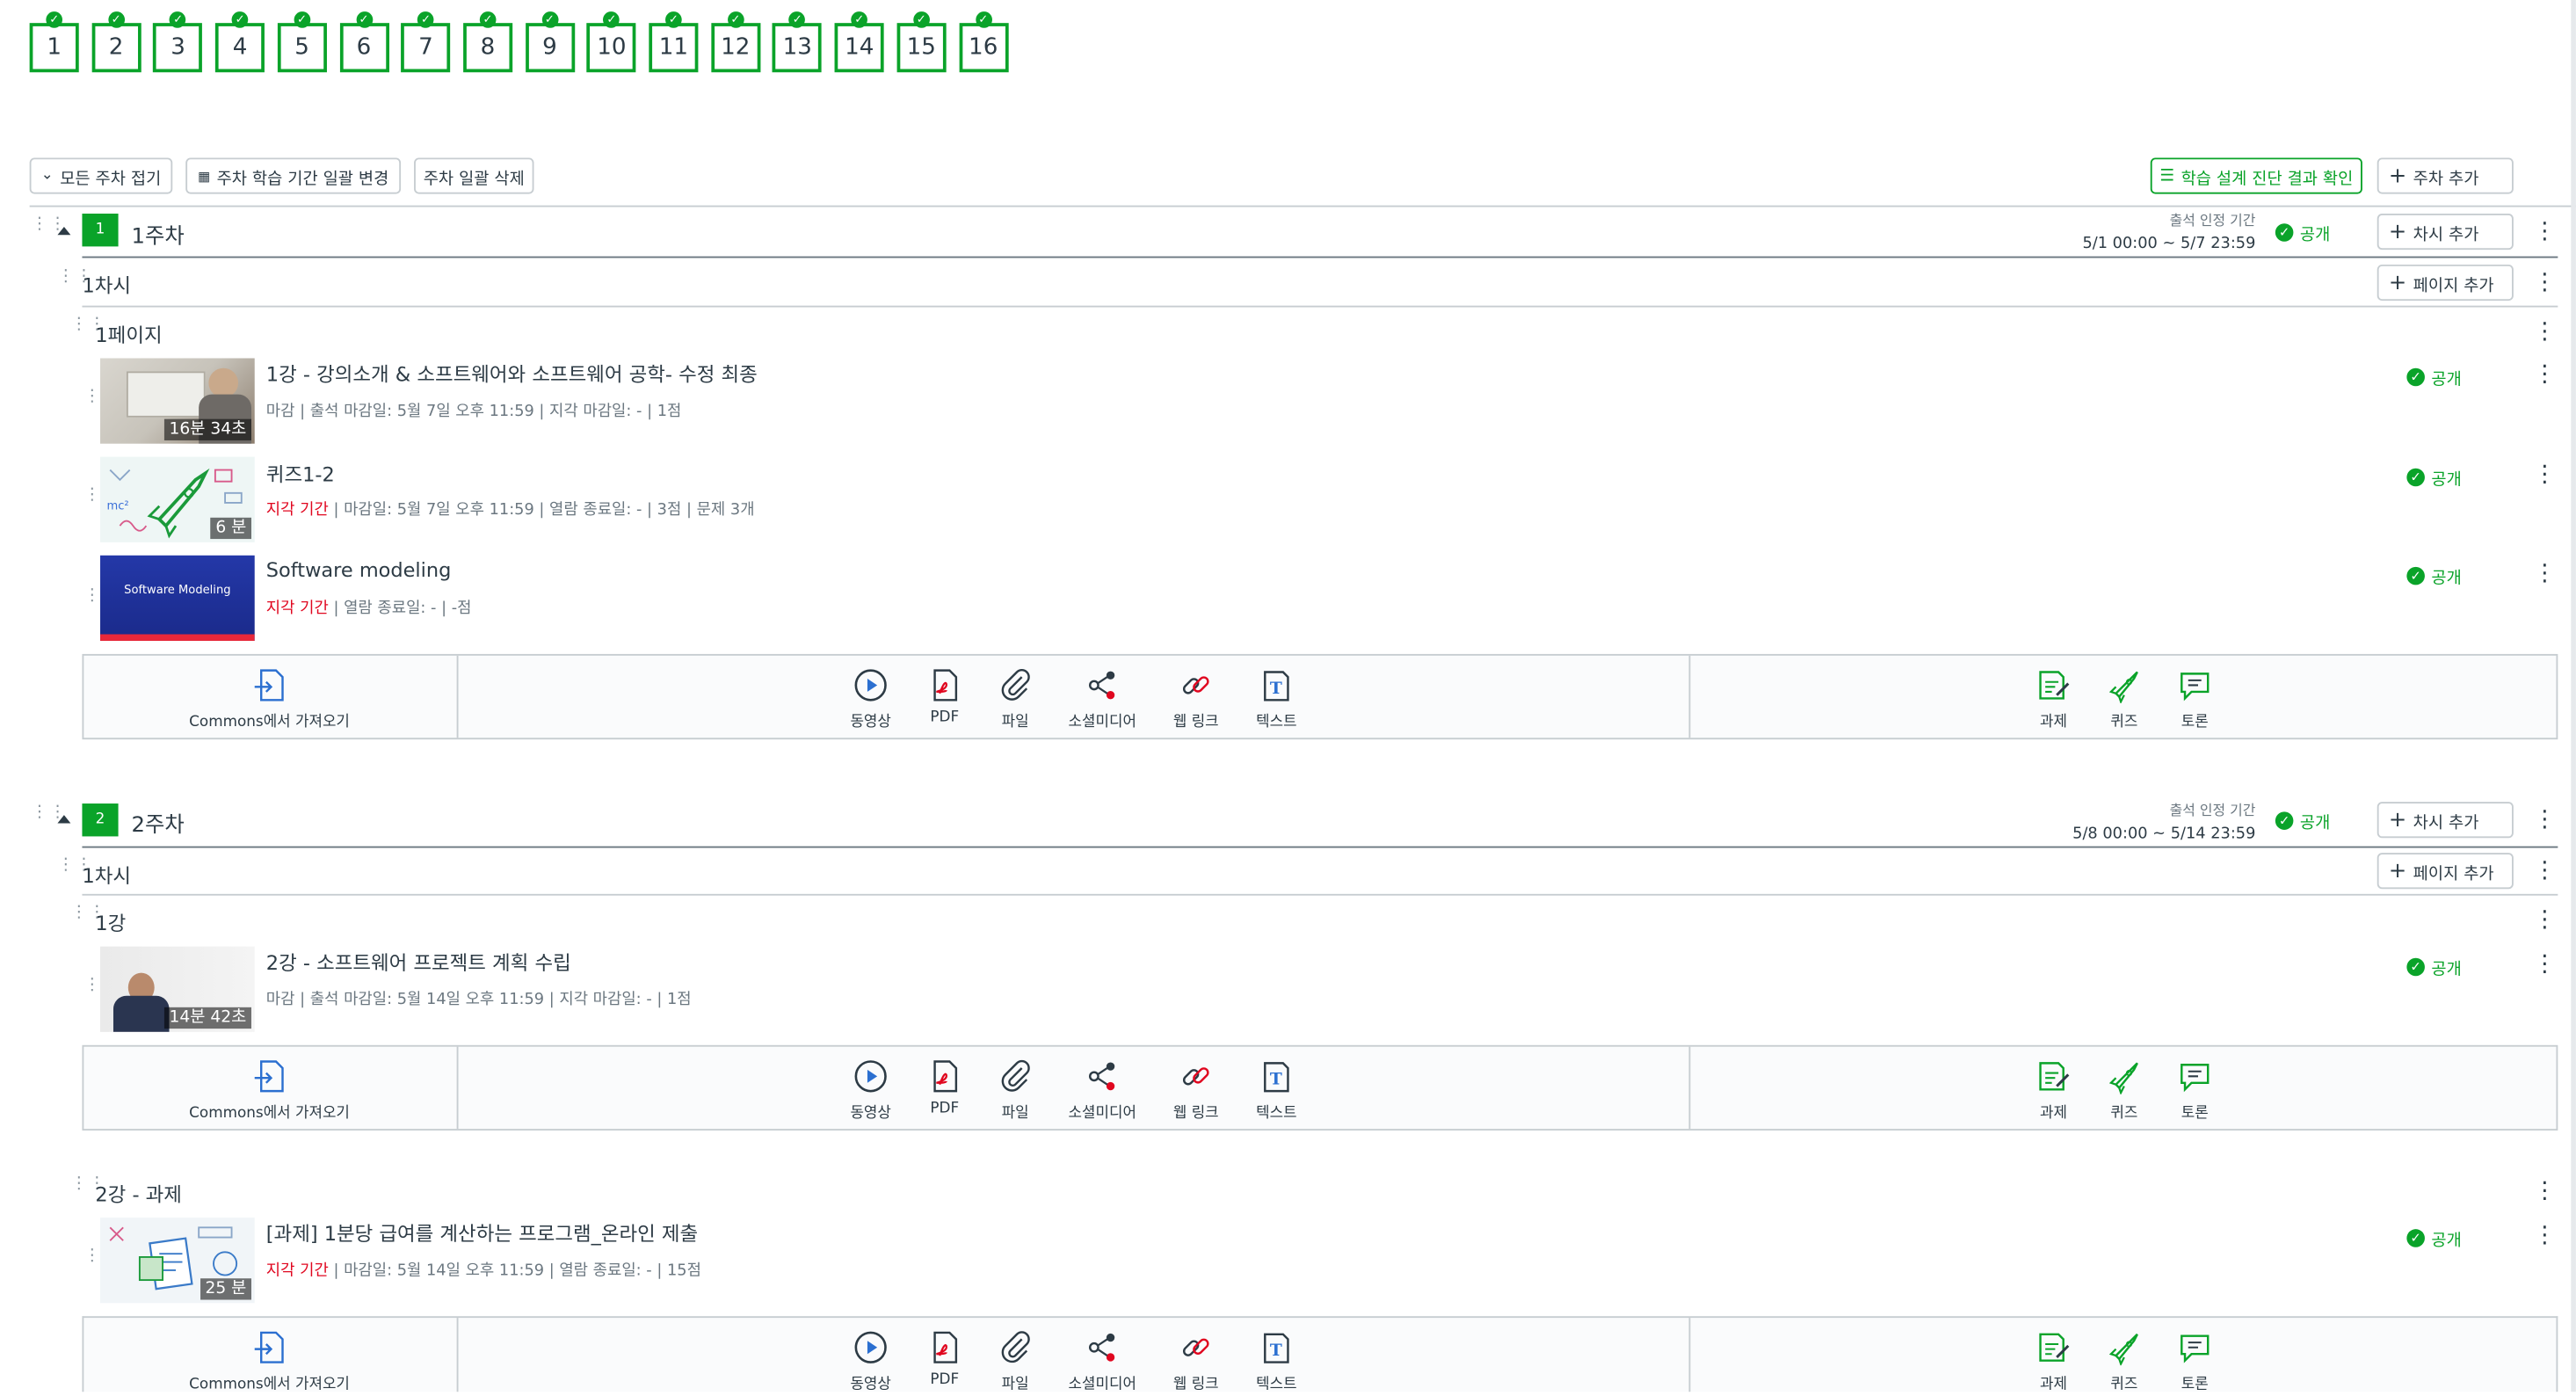  I want to click on week-tab-13: ✓ 13, so click(798, 42).